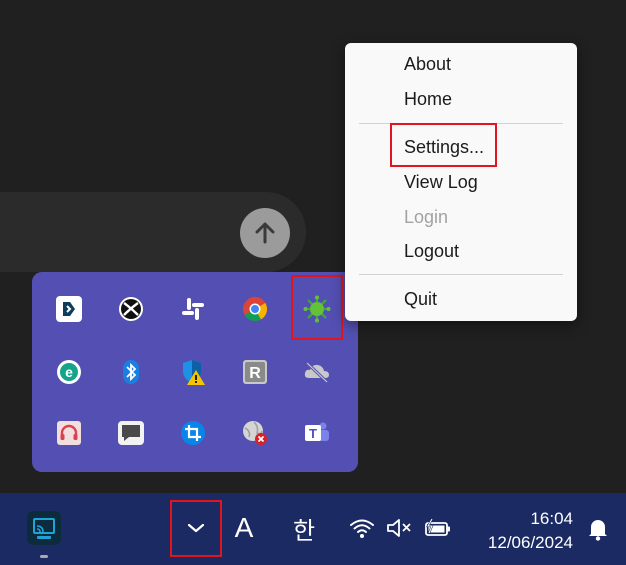  What do you see at coordinates (131, 372) in the screenshot?
I see `bluetooth-icon` at bounding box center [131, 372].